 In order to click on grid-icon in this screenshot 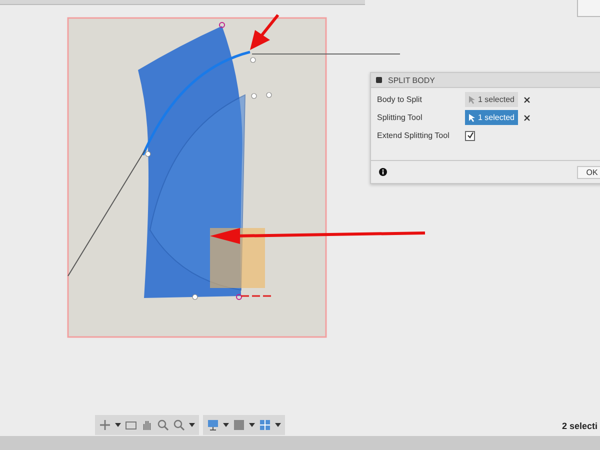, I will do `click(265, 425)`.